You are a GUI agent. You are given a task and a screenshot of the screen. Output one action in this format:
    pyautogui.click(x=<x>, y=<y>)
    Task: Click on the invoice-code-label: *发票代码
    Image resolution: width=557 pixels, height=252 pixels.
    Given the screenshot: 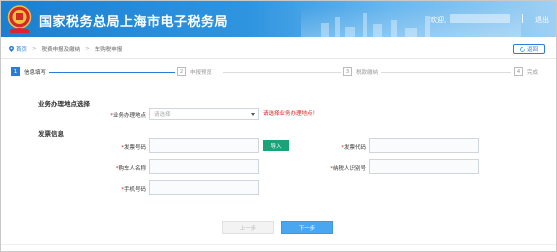 What is the action you would take?
    pyautogui.click(x=353, y=148)
    